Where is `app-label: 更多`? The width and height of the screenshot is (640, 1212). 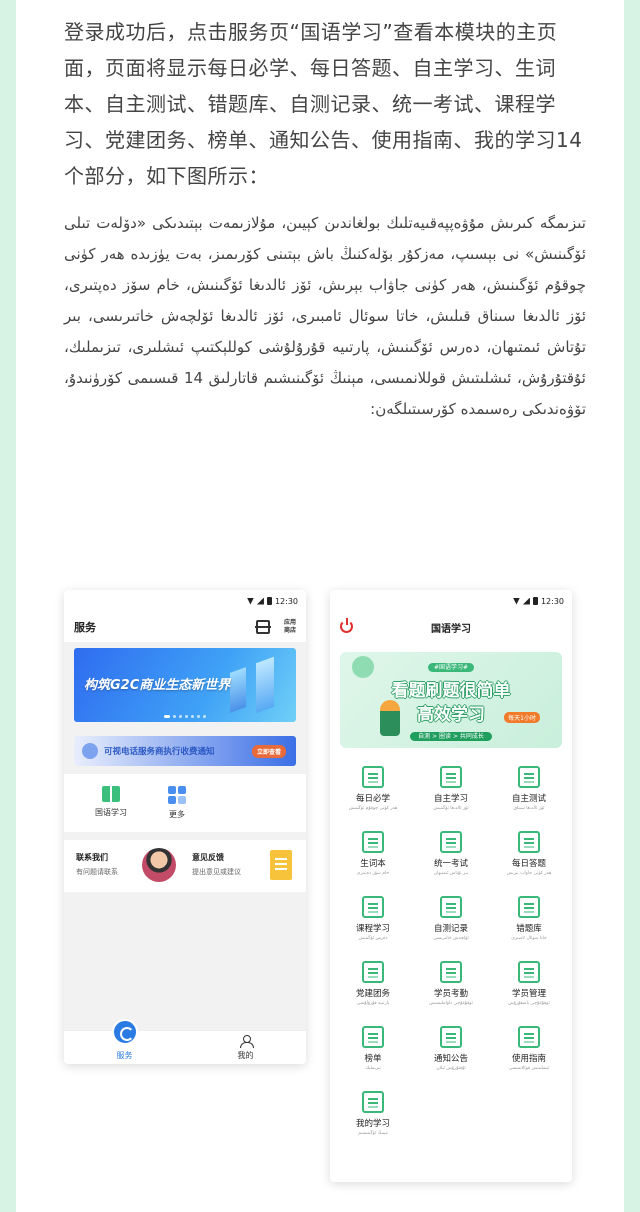
app-label: 更多 is located at coordinates (177, 814).